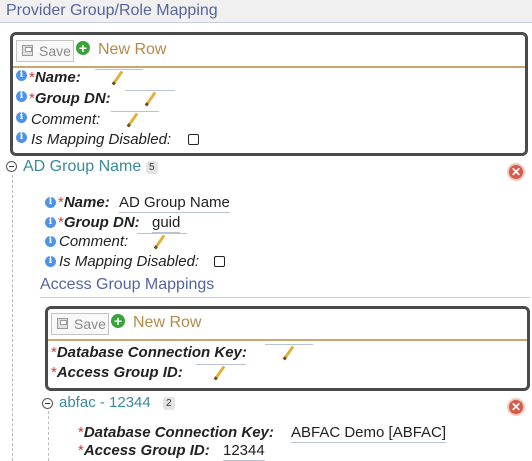  I want to click on mapping-disabled-checkbox, so click(193, 139).